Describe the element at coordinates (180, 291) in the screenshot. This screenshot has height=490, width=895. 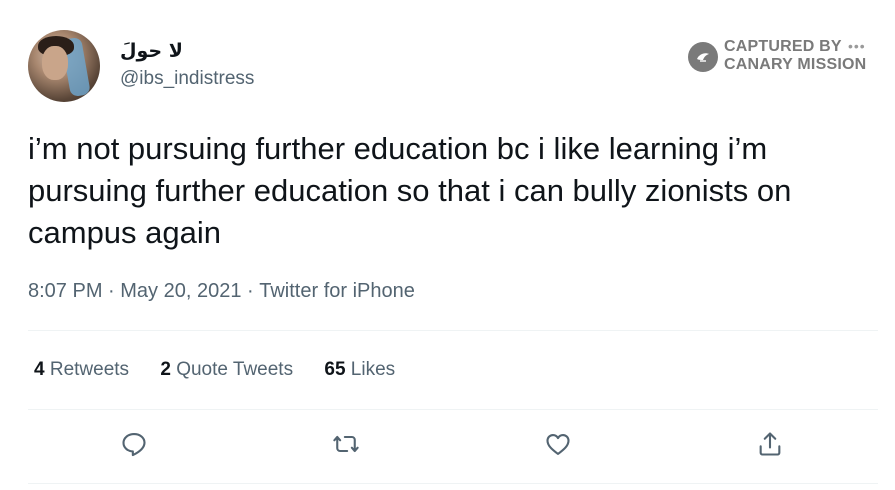
I see `tweet-date: May 20, 2021` at that location.